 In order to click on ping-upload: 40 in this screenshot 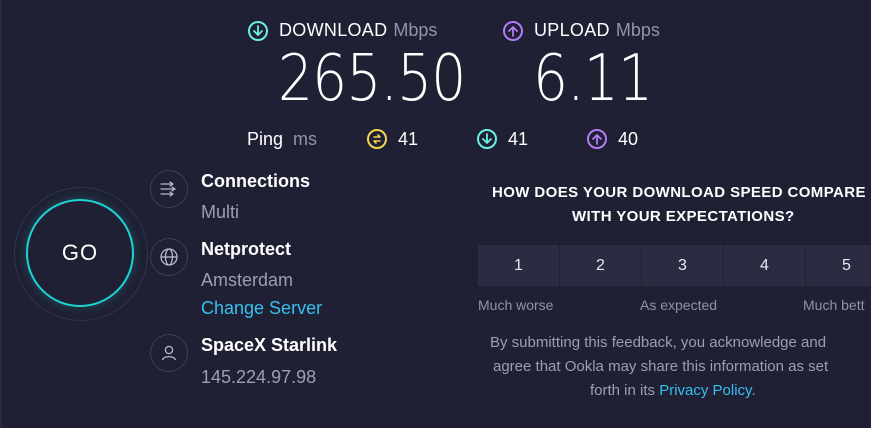, I will do `click(612, 139)`.